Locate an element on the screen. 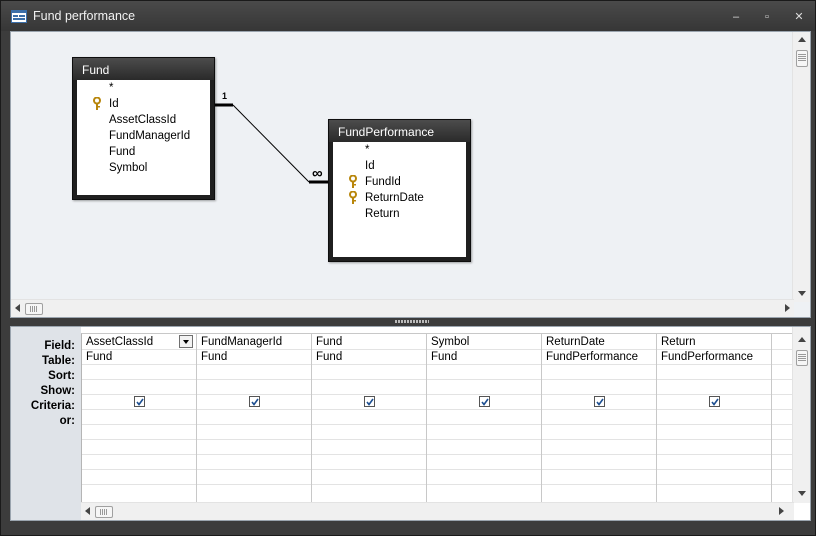 The height and width of the screenshot is (536, 816). relationship-many-label: ∞ is located at coordinates (317, 173).